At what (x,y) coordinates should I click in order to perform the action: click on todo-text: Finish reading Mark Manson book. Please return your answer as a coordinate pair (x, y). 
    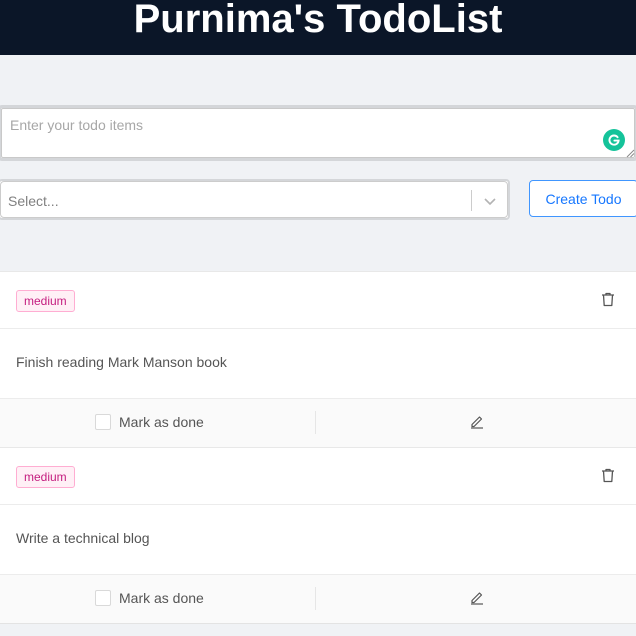
    Looking at the image, I should click on (121, 362).